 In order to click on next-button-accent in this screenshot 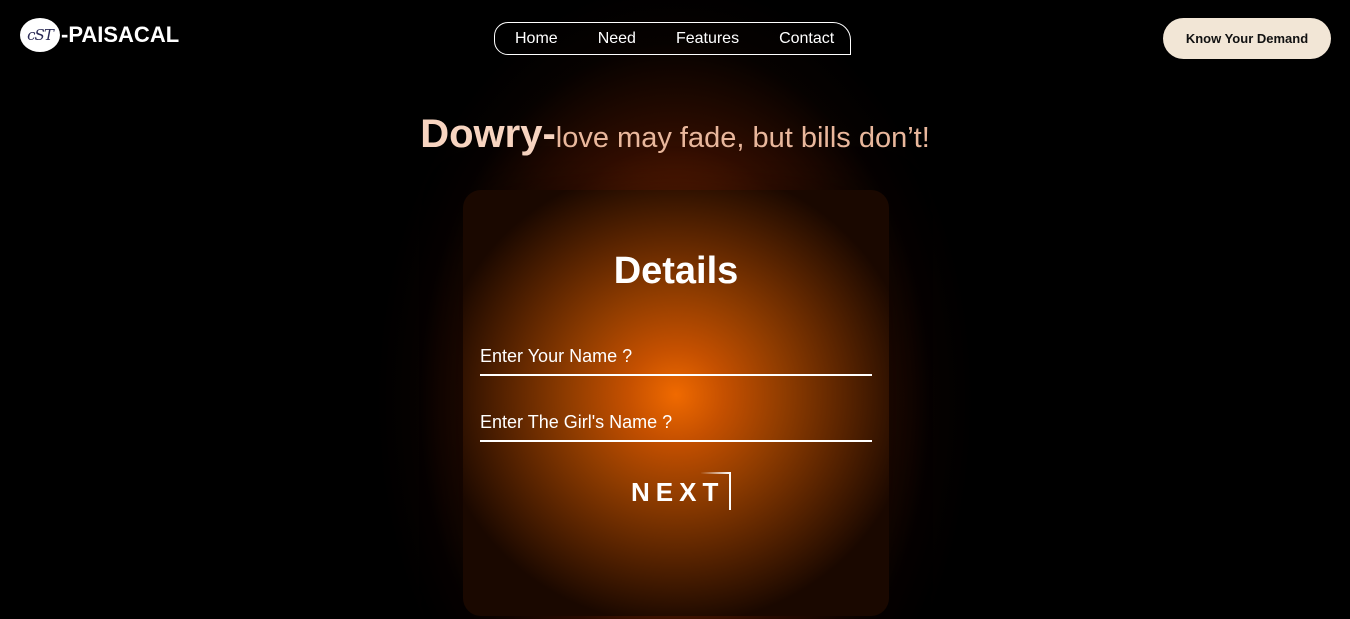, I will do `click(716, 491)`.